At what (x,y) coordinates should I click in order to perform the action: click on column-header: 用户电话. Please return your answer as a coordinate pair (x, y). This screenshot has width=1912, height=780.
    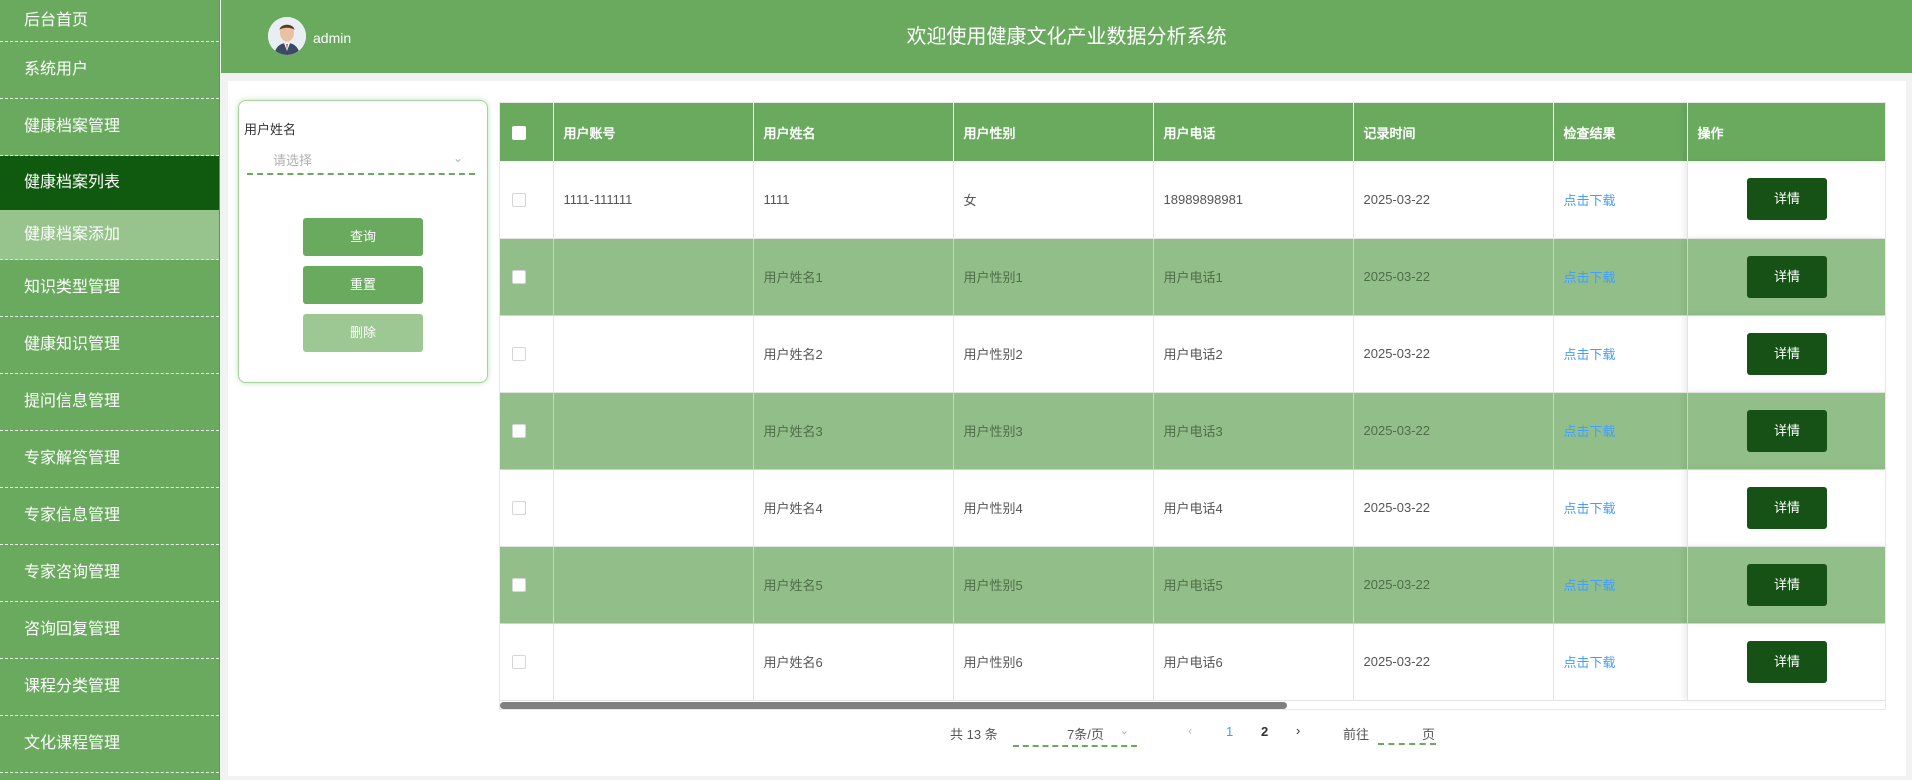
    Looking at the image, I should click on (1253, 132).